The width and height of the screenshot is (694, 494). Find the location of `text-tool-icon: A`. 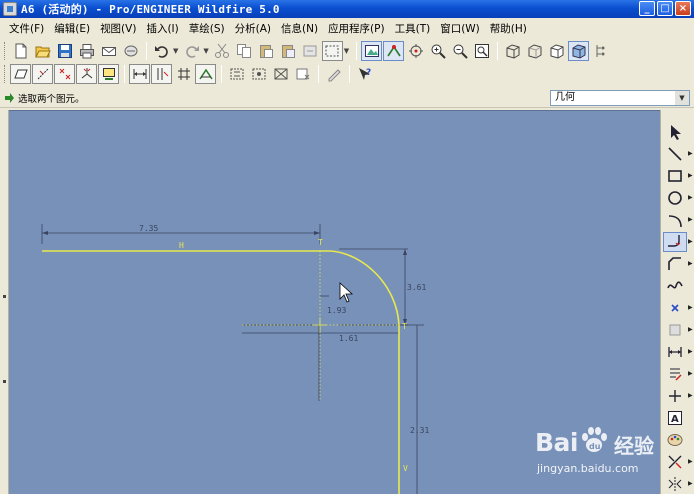

text-tool-icon: A is located at coordinates (675, 418).